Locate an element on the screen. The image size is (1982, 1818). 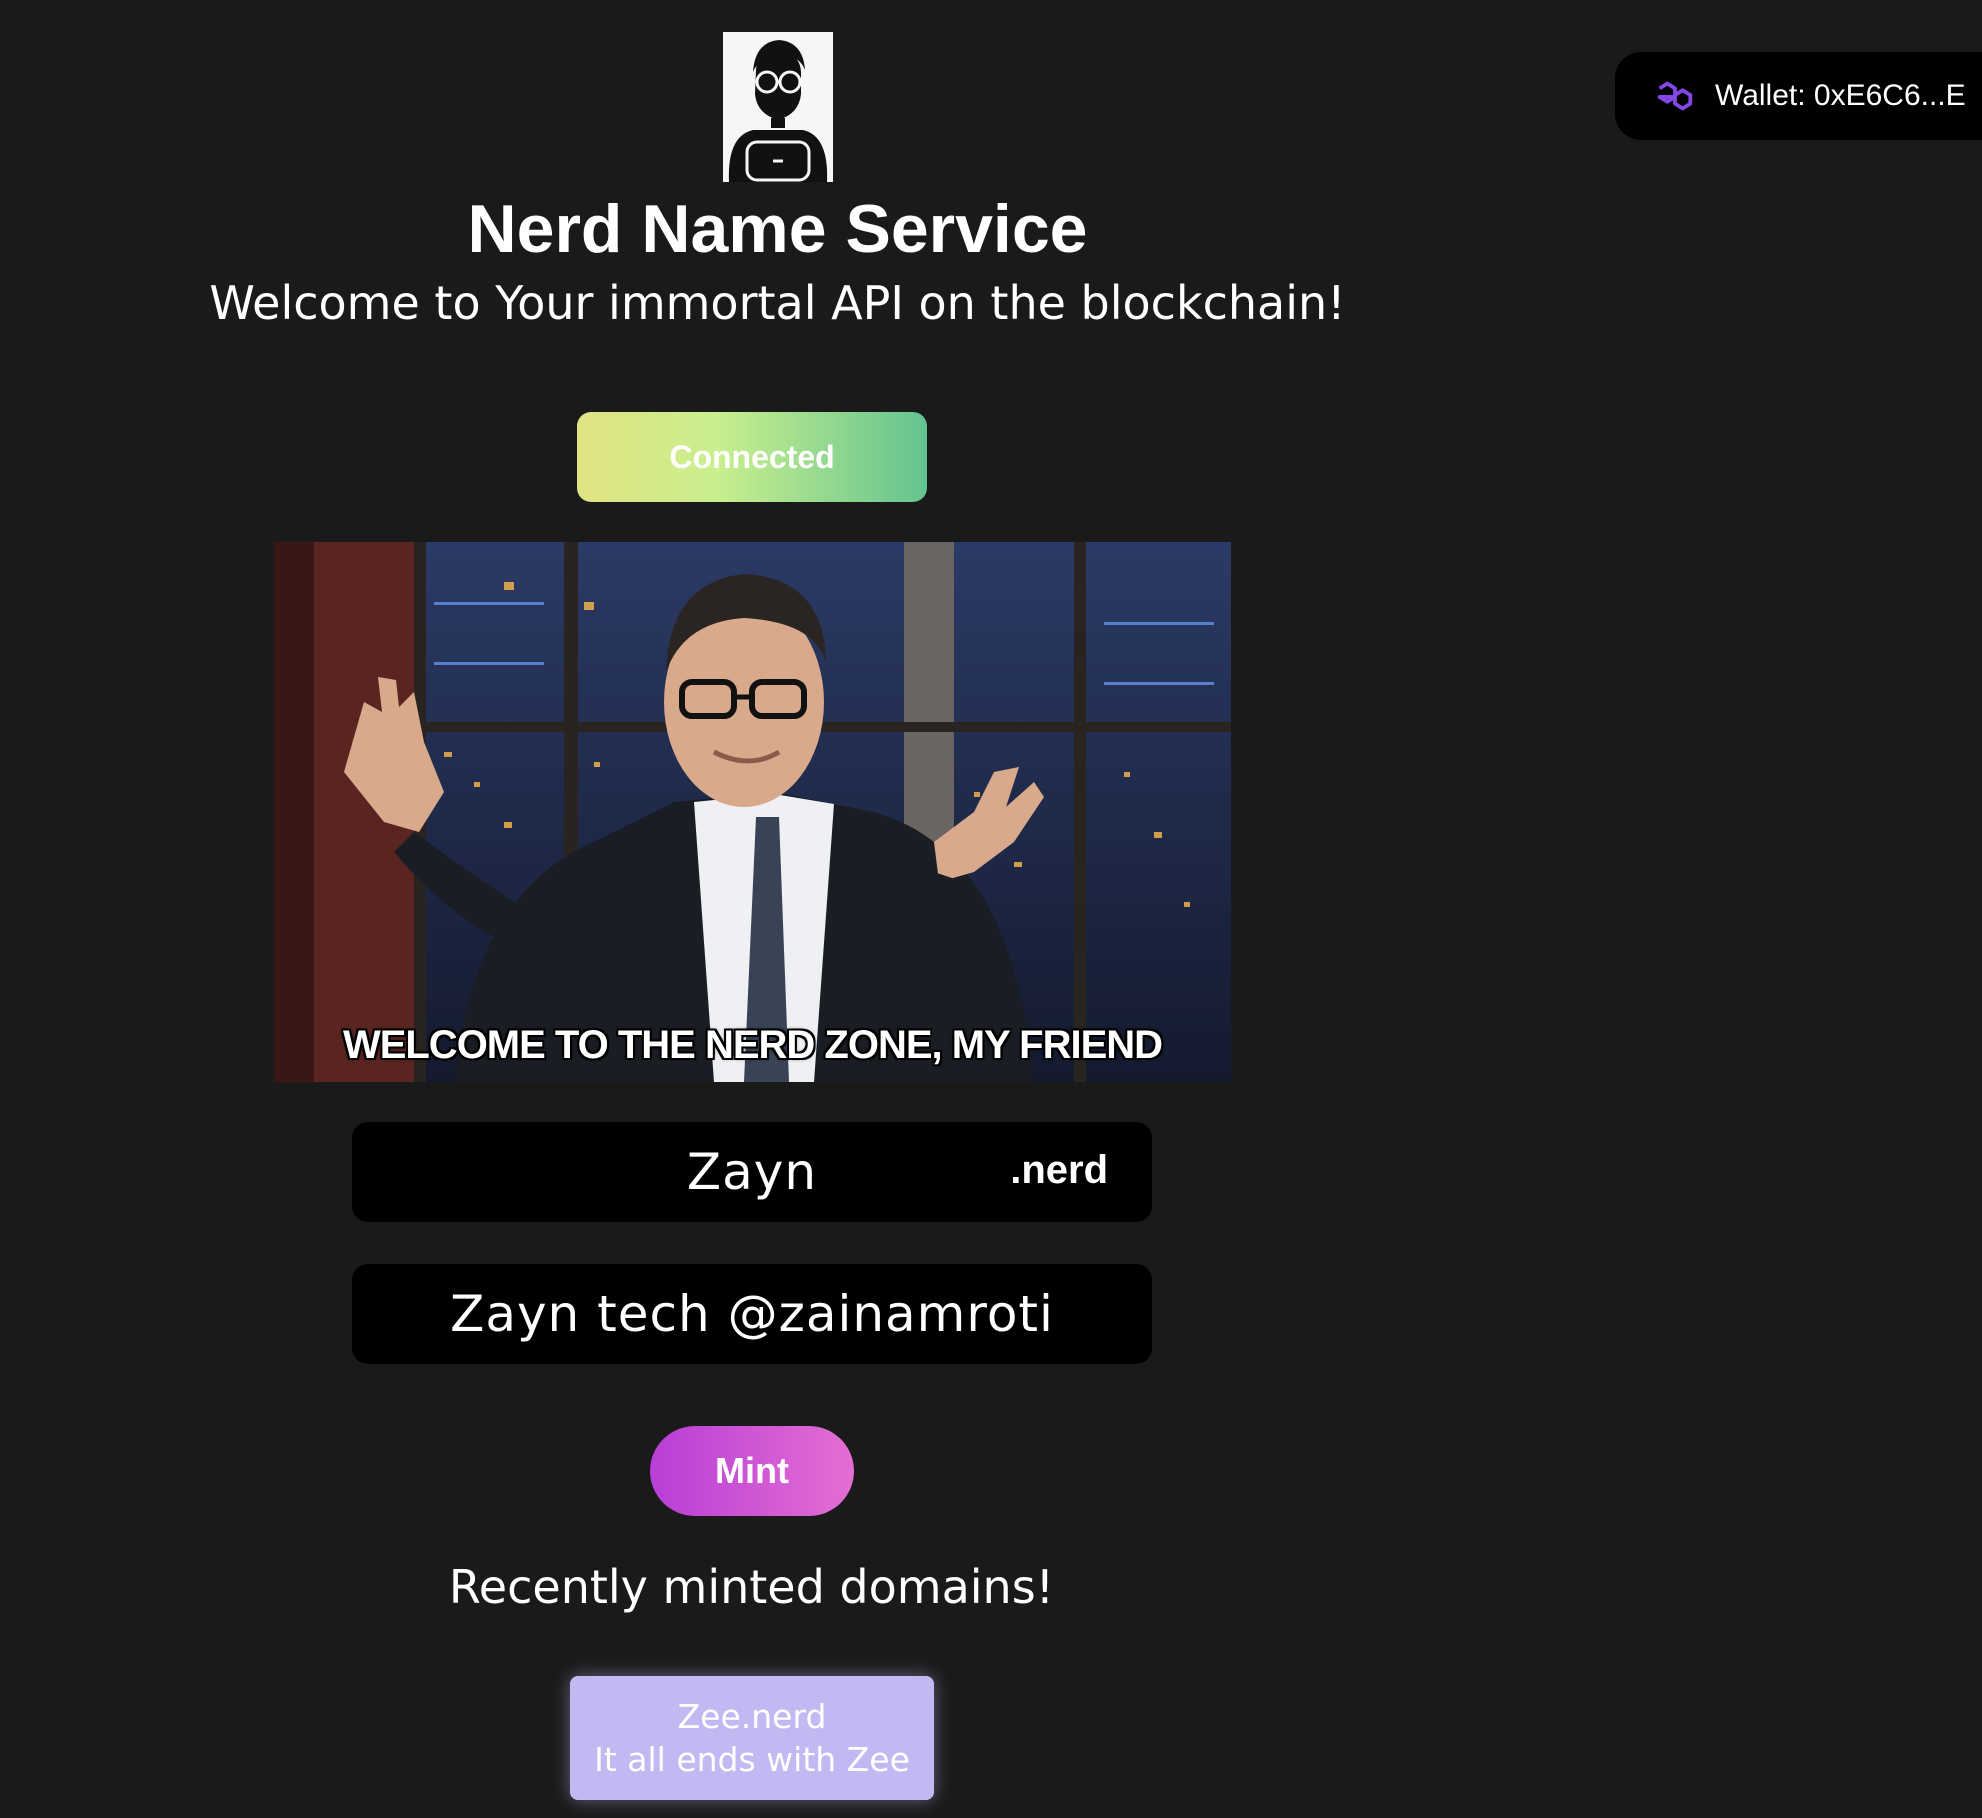
minted-domain-card: Zee.nerd It all ends with Zee is located at coordinates (752, 1738).